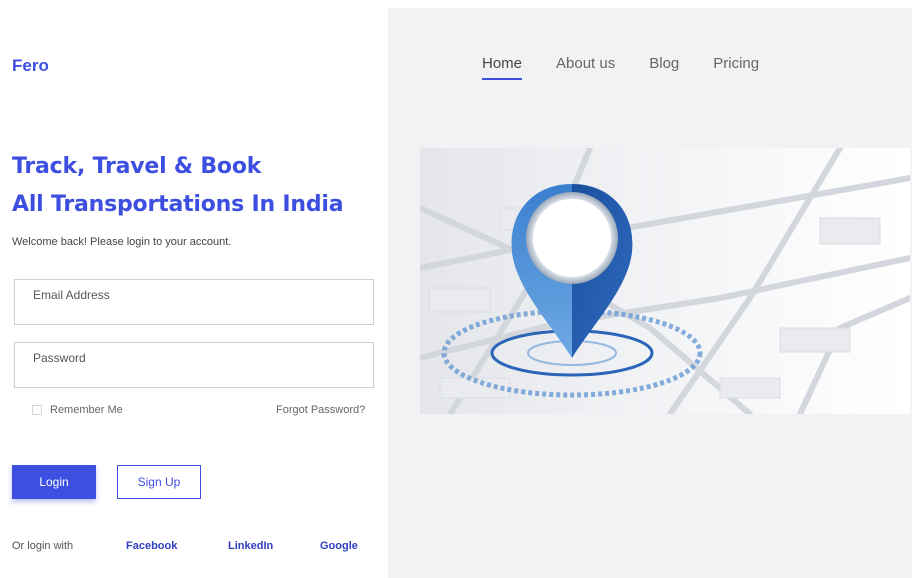 This screenshot has height=578, width=912. What do you see at coordinates (339, 546) in the screenshot?
I see `google-login-link: Google` at bounding box center [339, 546].